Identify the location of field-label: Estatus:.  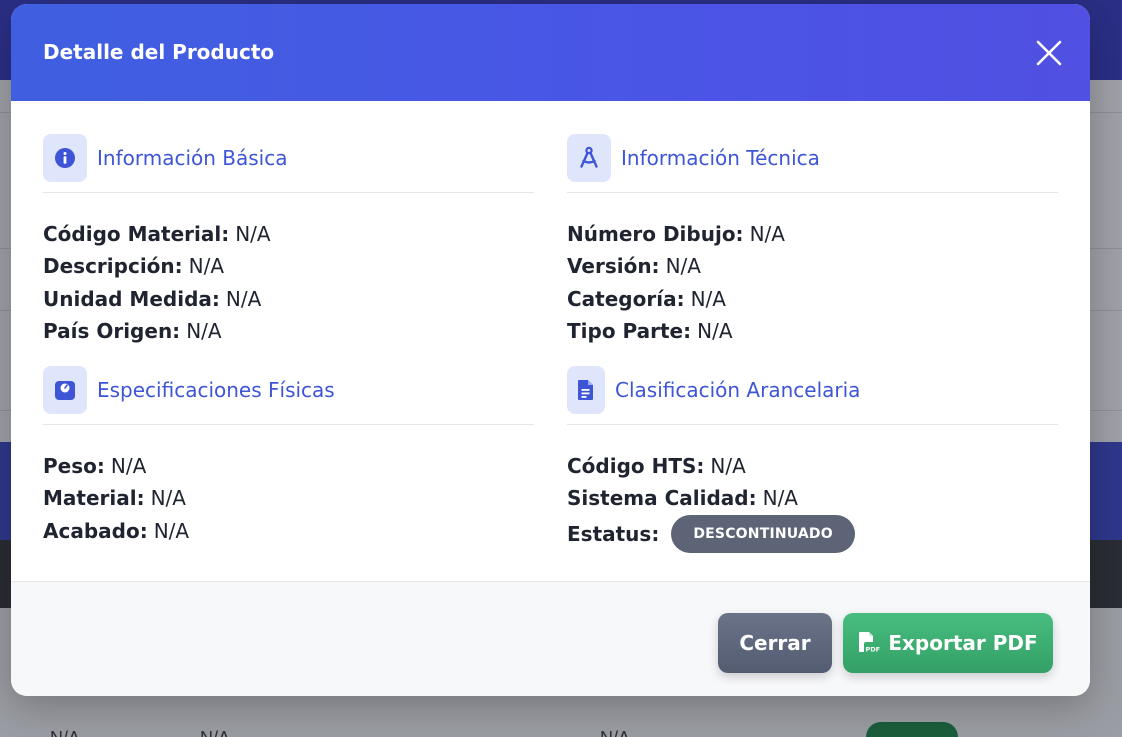
(613, 533).